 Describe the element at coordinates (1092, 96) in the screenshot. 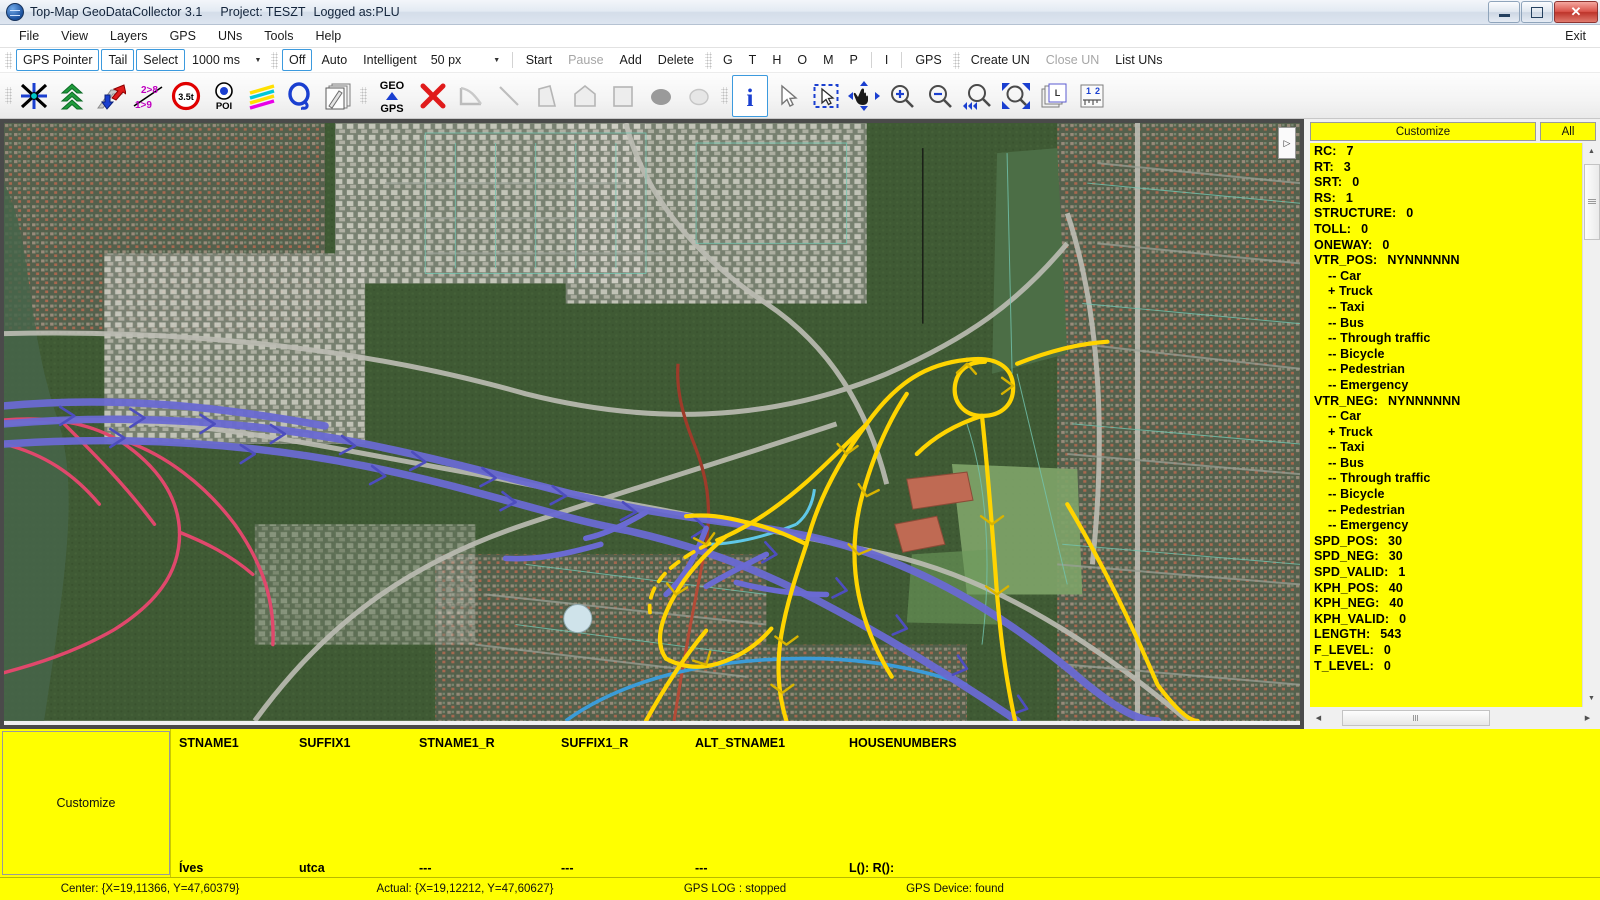

I see `measure-icon: 12` at that location.